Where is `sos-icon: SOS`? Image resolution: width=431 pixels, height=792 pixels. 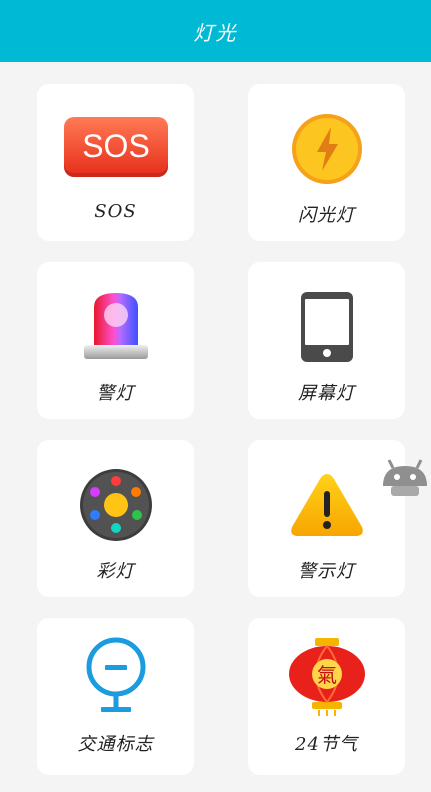 sos-icon: SOS is located at coordinates (115, 149).